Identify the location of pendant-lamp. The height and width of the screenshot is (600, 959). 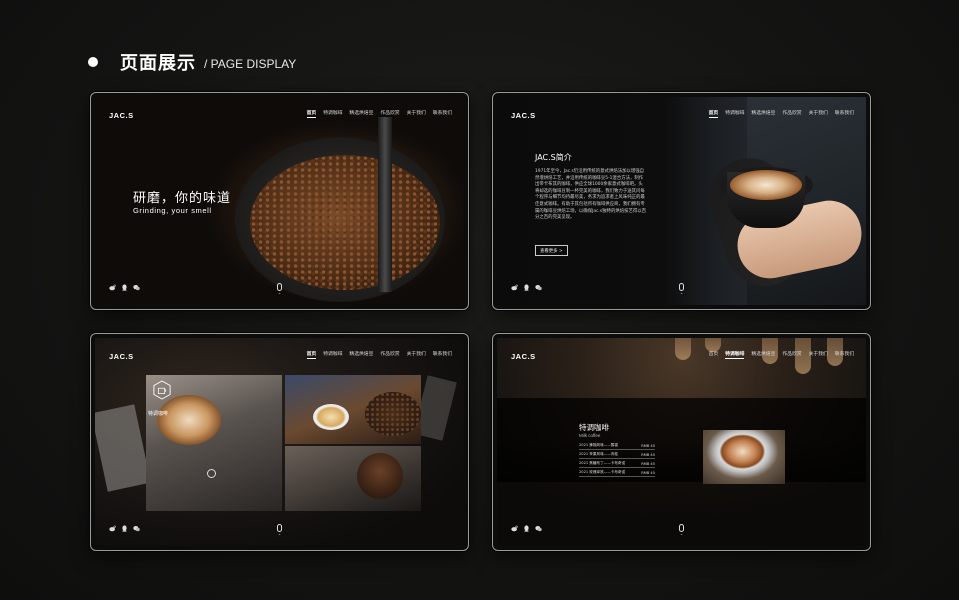
(683, 349).